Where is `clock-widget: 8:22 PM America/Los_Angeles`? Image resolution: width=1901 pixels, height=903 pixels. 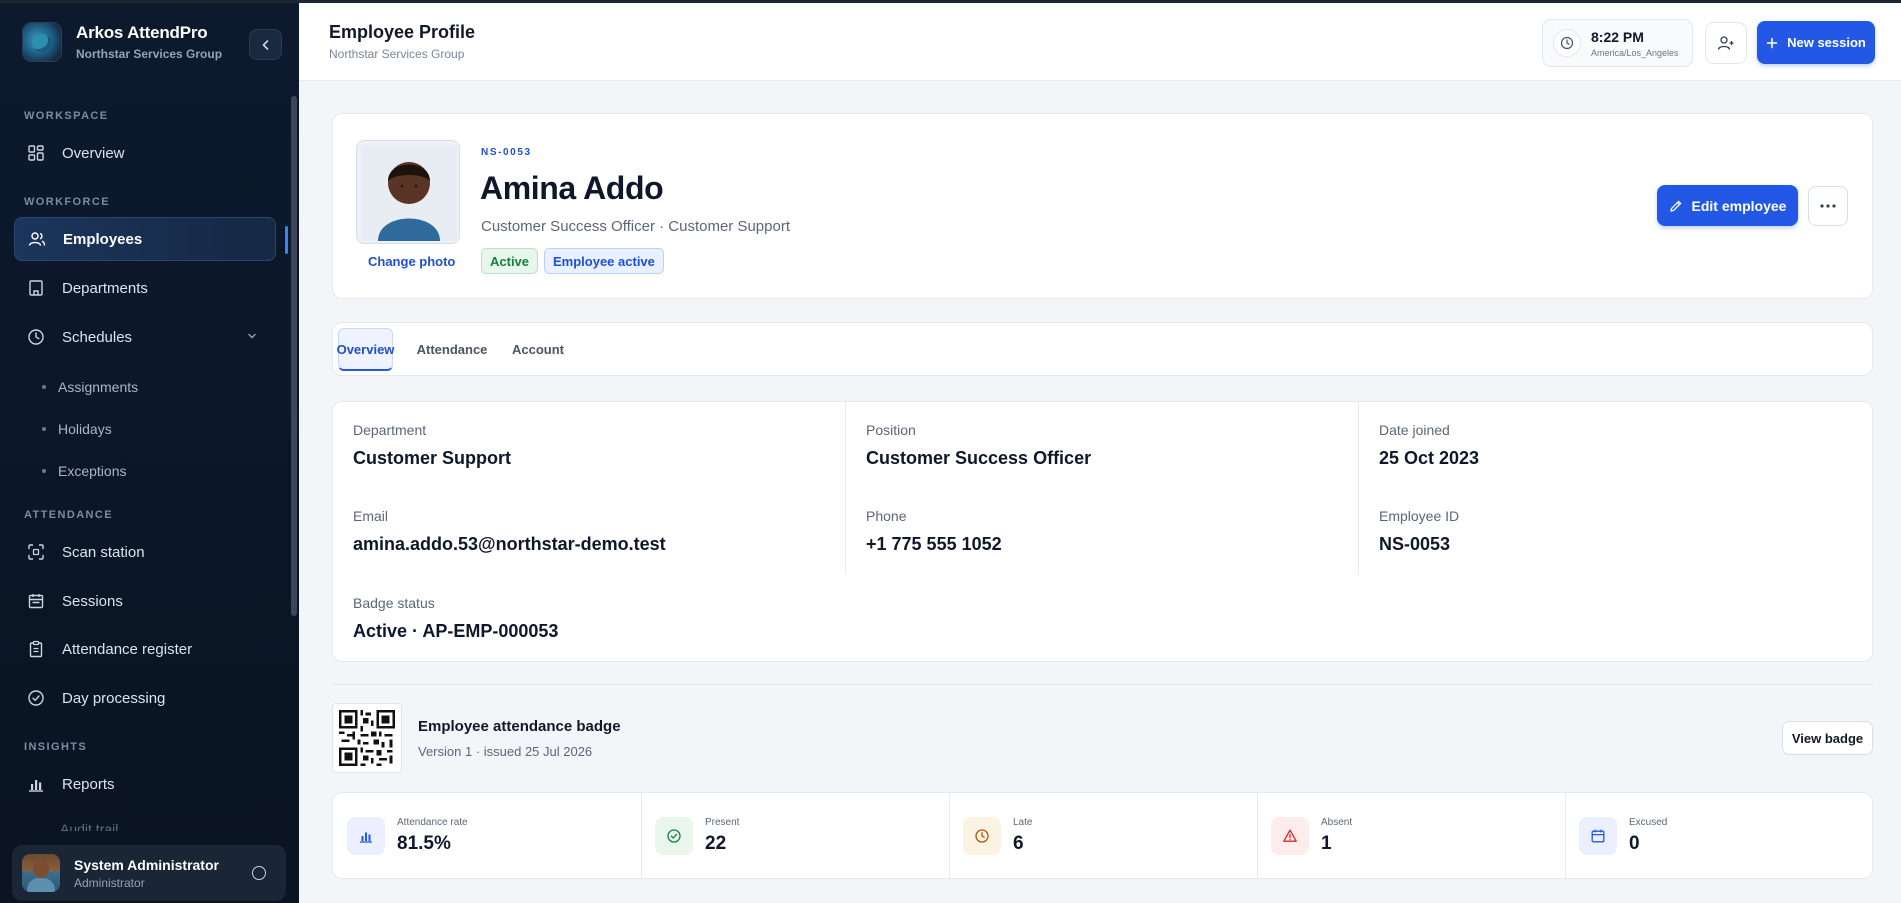 clock-widget: 8:22 PM America/Los_Angeles is located at coordinates (1617, 43).